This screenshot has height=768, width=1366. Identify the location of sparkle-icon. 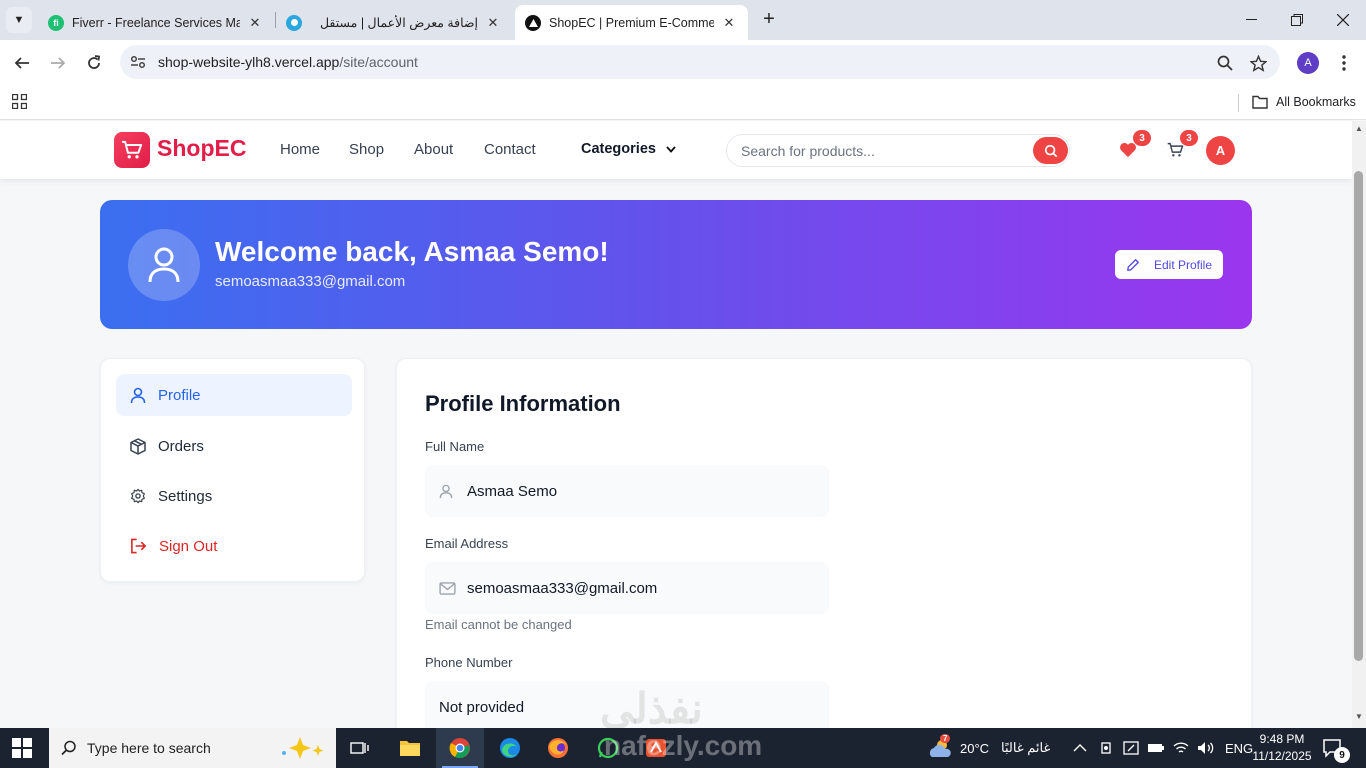
(303, 748).